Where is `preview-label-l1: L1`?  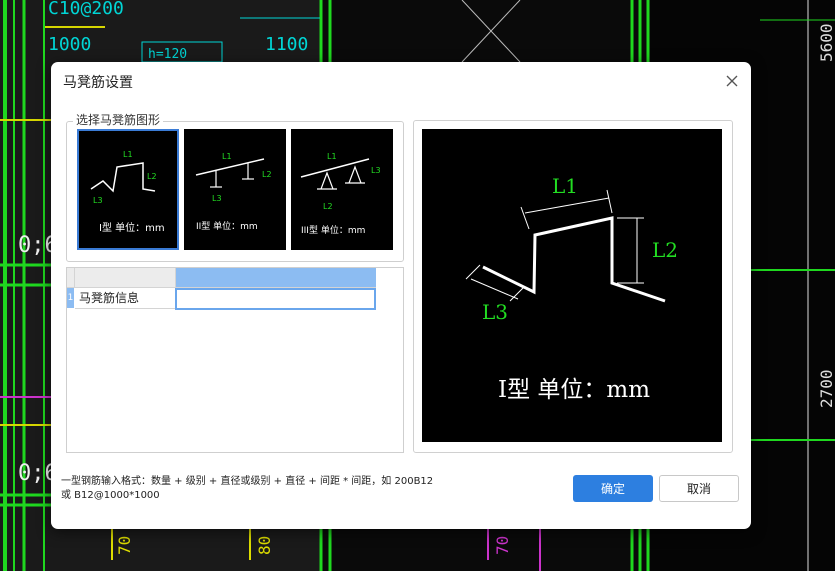
preview-label-l1: L1 is located at coordinates (565, 186).